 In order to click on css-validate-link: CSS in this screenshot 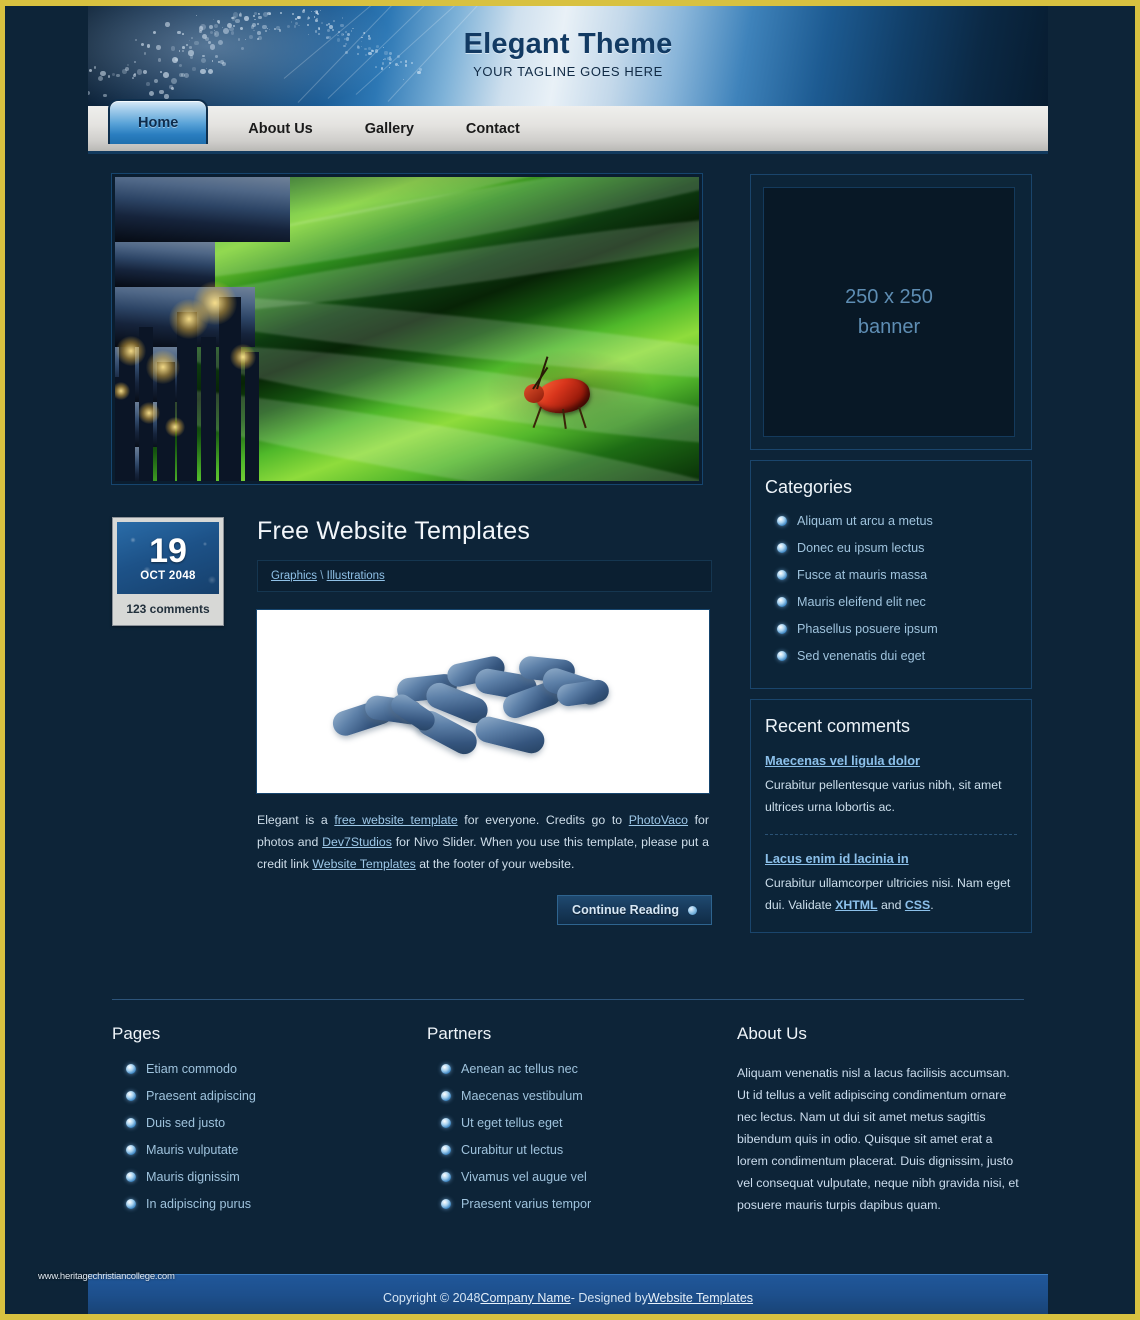, I will do `click(917, 905)`.